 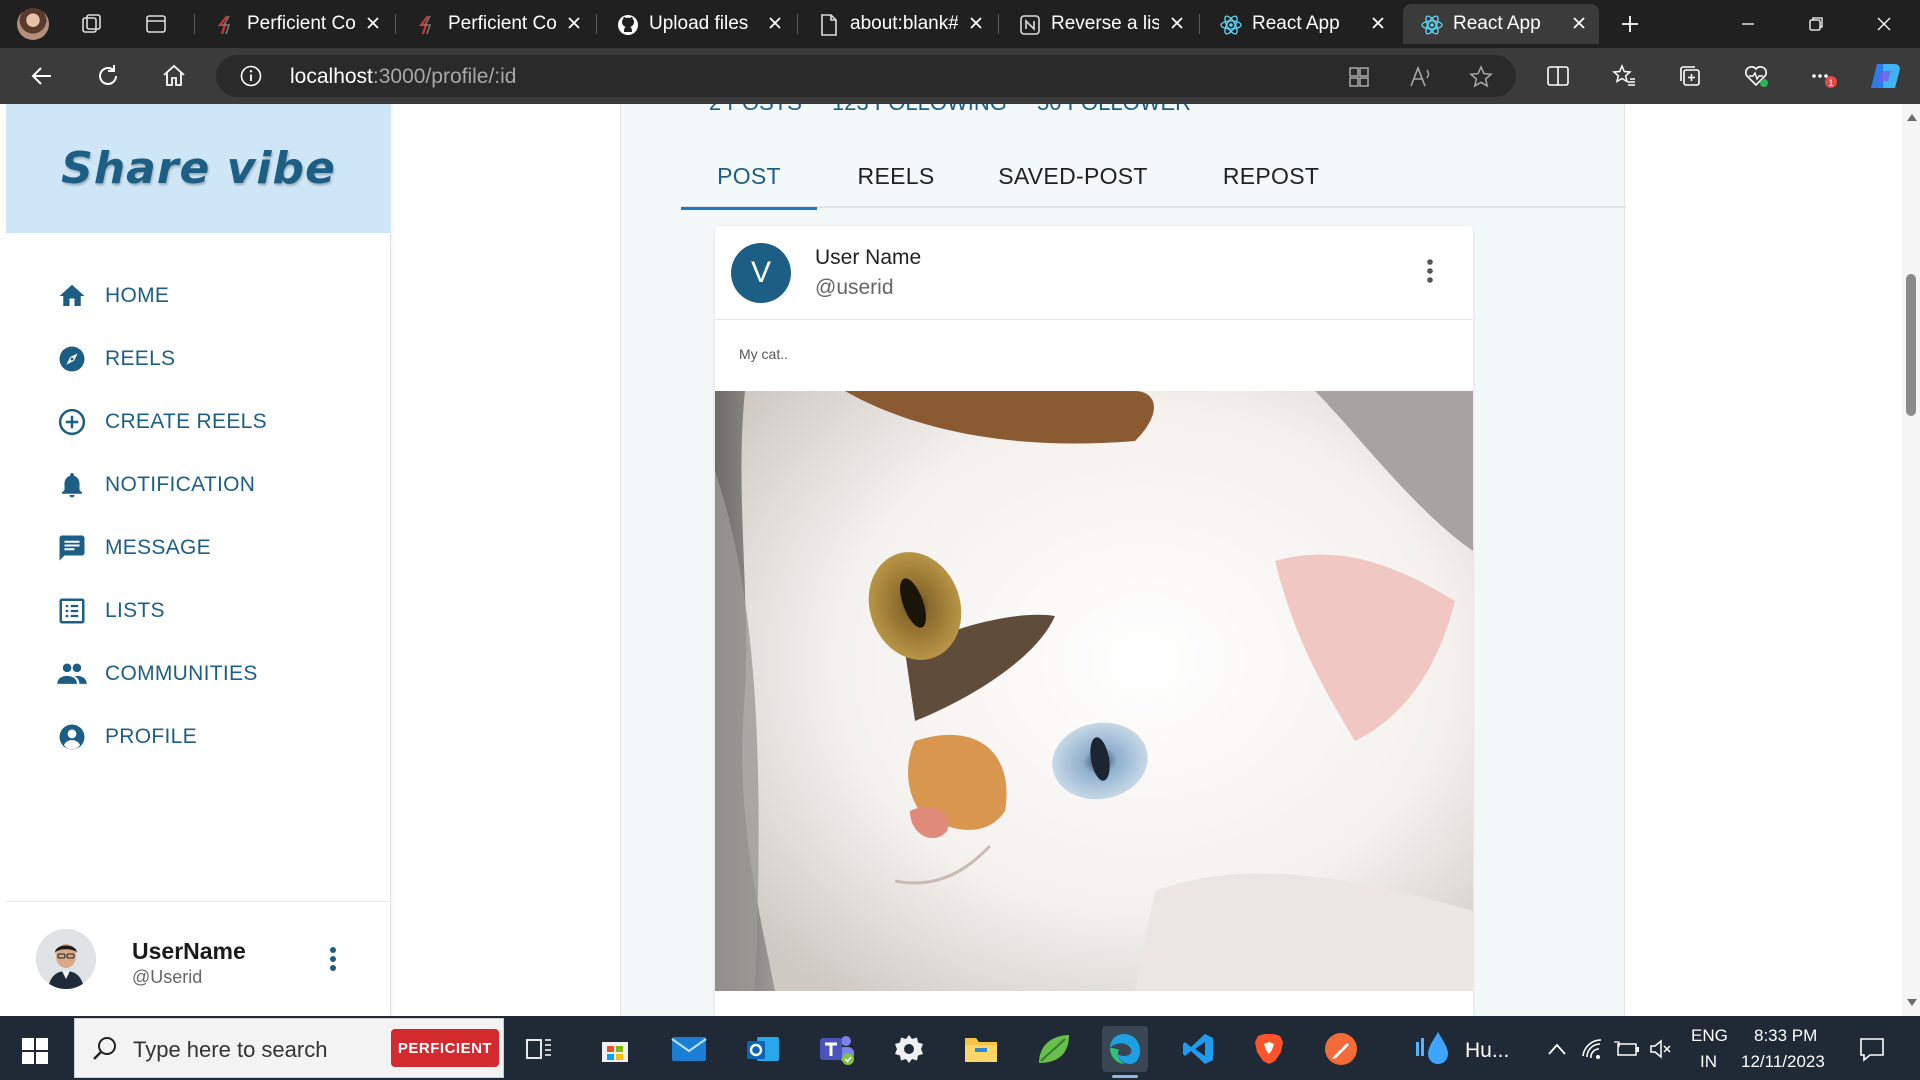 What do you see at coordinates (1125, 1052) in the screenshot?
I see `edge-browser-icon` at bounding box center [1125, 1052].